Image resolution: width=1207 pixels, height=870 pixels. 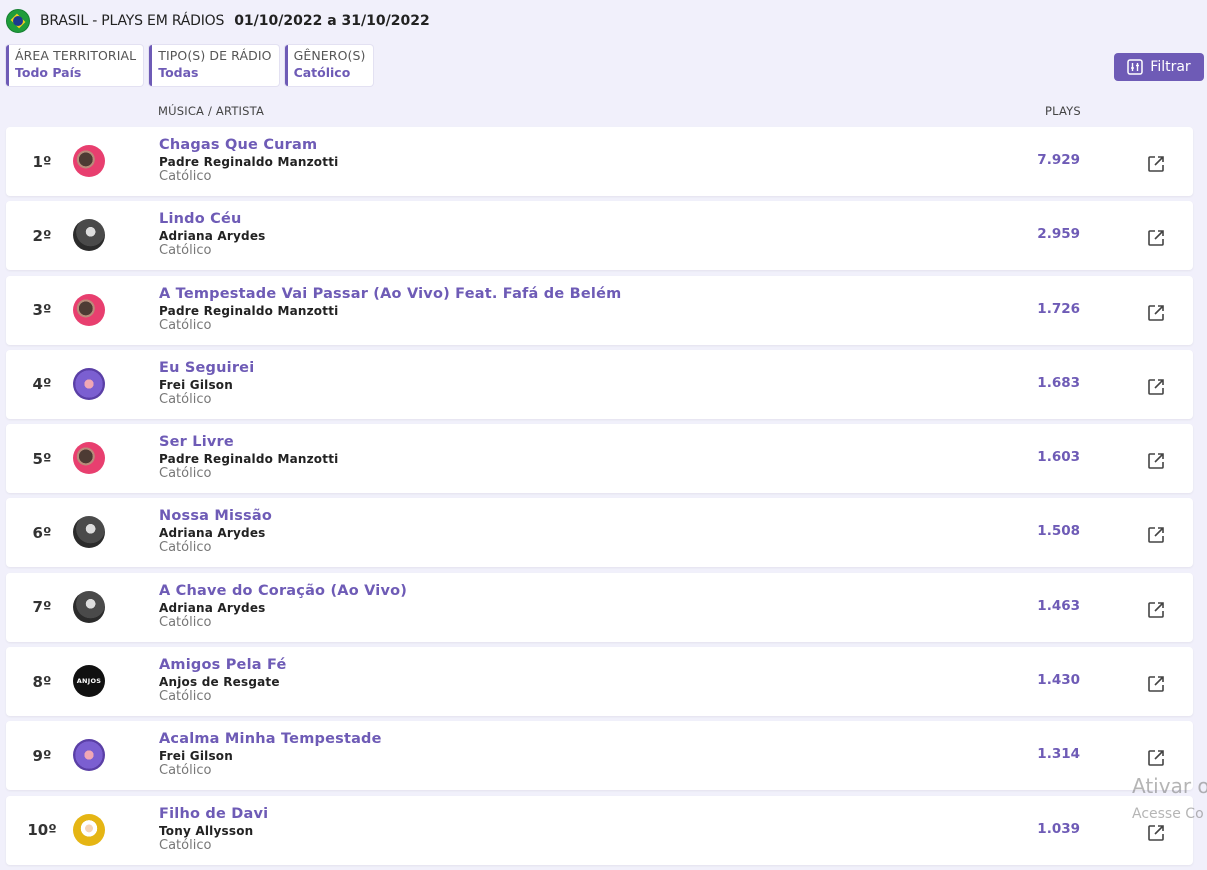 What do you see at coordinates (42, 830) in the screenshot?
I see `rank-position: 10º` at bounding box center [42, 830].